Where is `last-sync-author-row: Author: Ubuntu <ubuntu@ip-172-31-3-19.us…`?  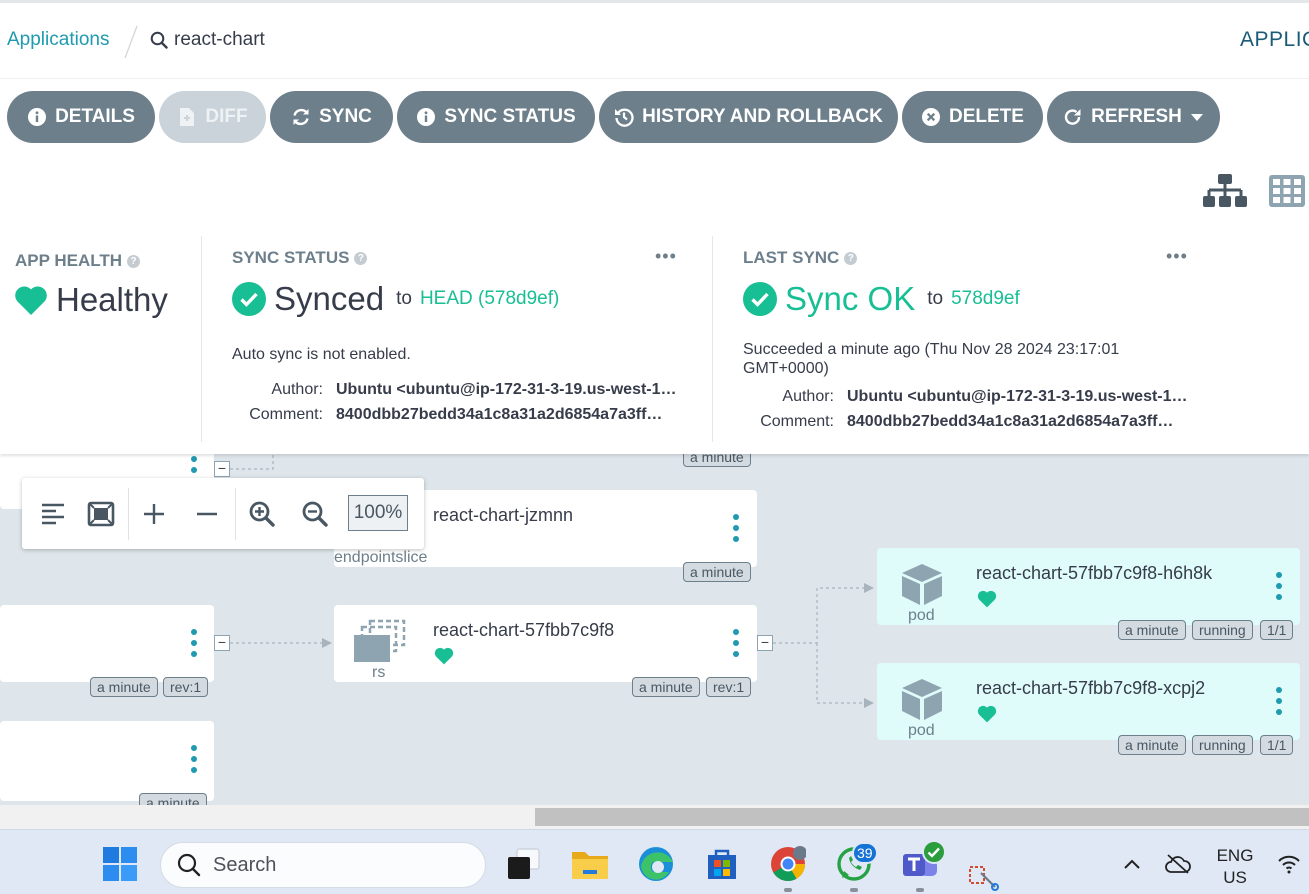
last-sync-author-row: Author: Ubuntu <ubuntu@ip-172-31-3-19.us… is located at coordinates (963, 397).